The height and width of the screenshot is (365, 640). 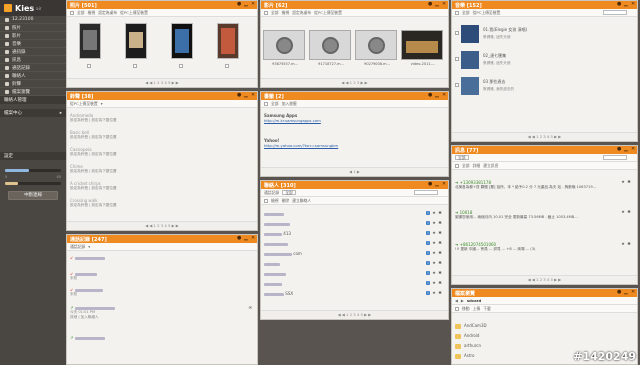 What do you see at coordinates (33, 92) in the screenshot?
I see `sidebar-item-files: 檔案瀏覽` at bounding box center [33, 92].